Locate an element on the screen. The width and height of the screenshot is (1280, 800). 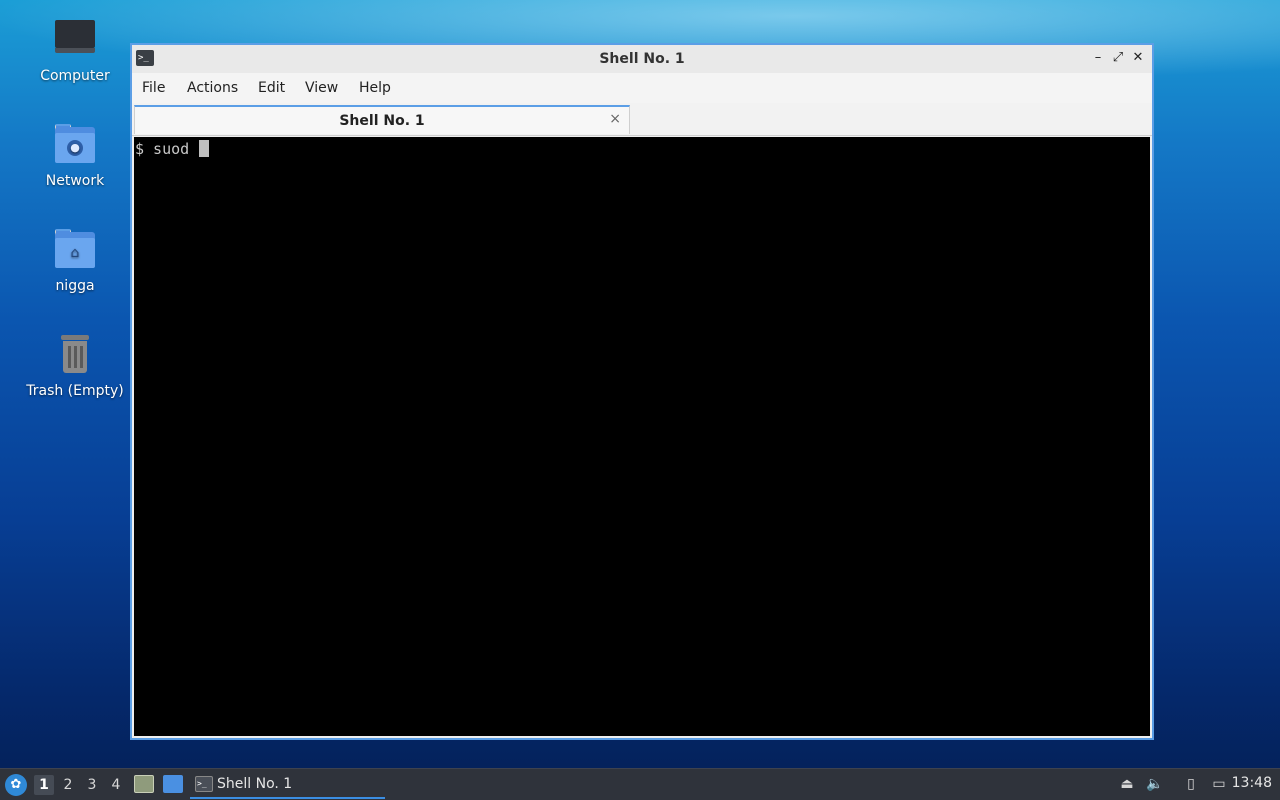
task-label: Shell No. 1 is located at coordinates (255, 784).